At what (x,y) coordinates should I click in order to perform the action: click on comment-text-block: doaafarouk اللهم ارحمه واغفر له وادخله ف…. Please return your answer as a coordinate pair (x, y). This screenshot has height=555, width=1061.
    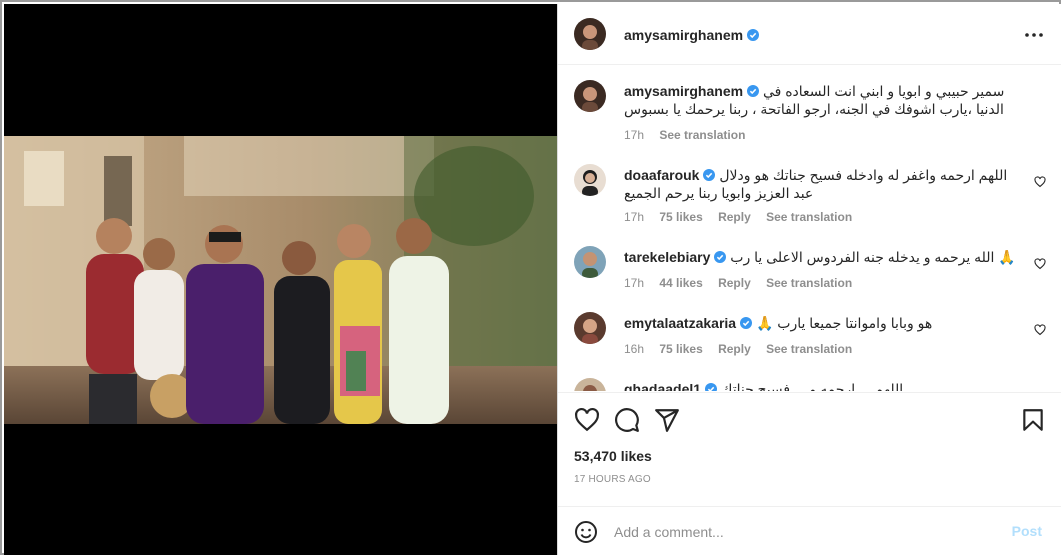
    Looking at the image, I should click on (823, 184).